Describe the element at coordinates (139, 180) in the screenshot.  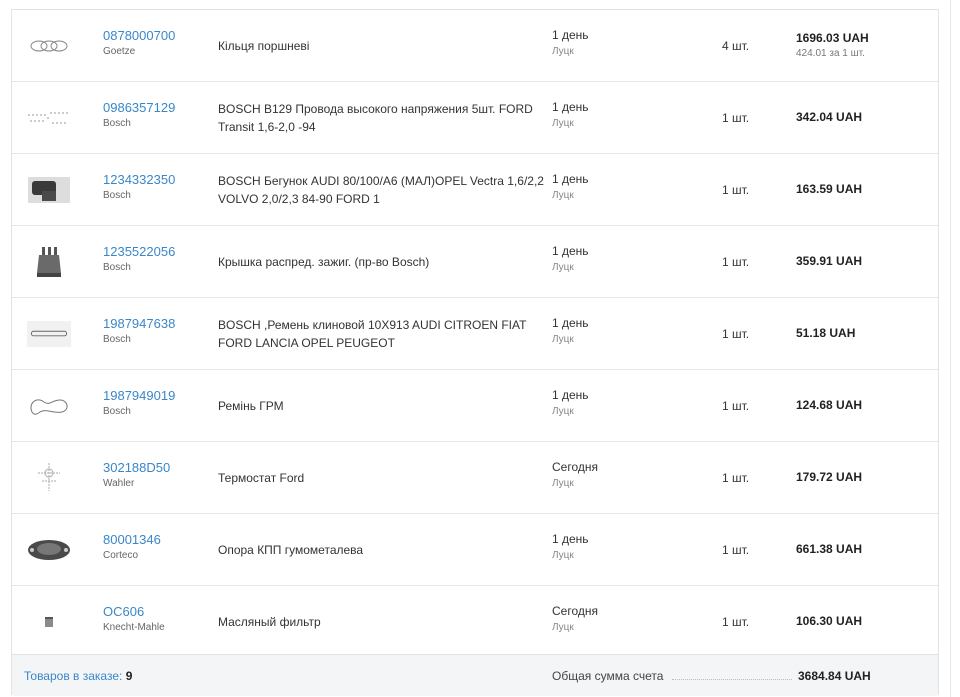
I see `article-code-link: 1234332350` at that location.